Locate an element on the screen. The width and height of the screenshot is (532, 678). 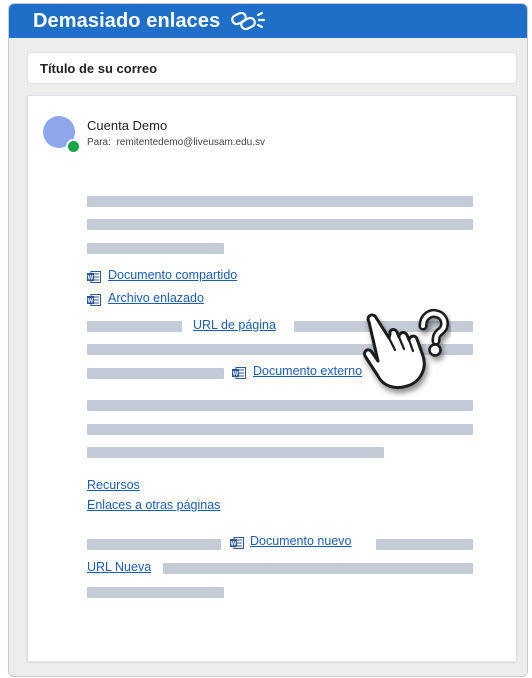
link-url-pagina: URL de página is located at coordinates (234, 325).